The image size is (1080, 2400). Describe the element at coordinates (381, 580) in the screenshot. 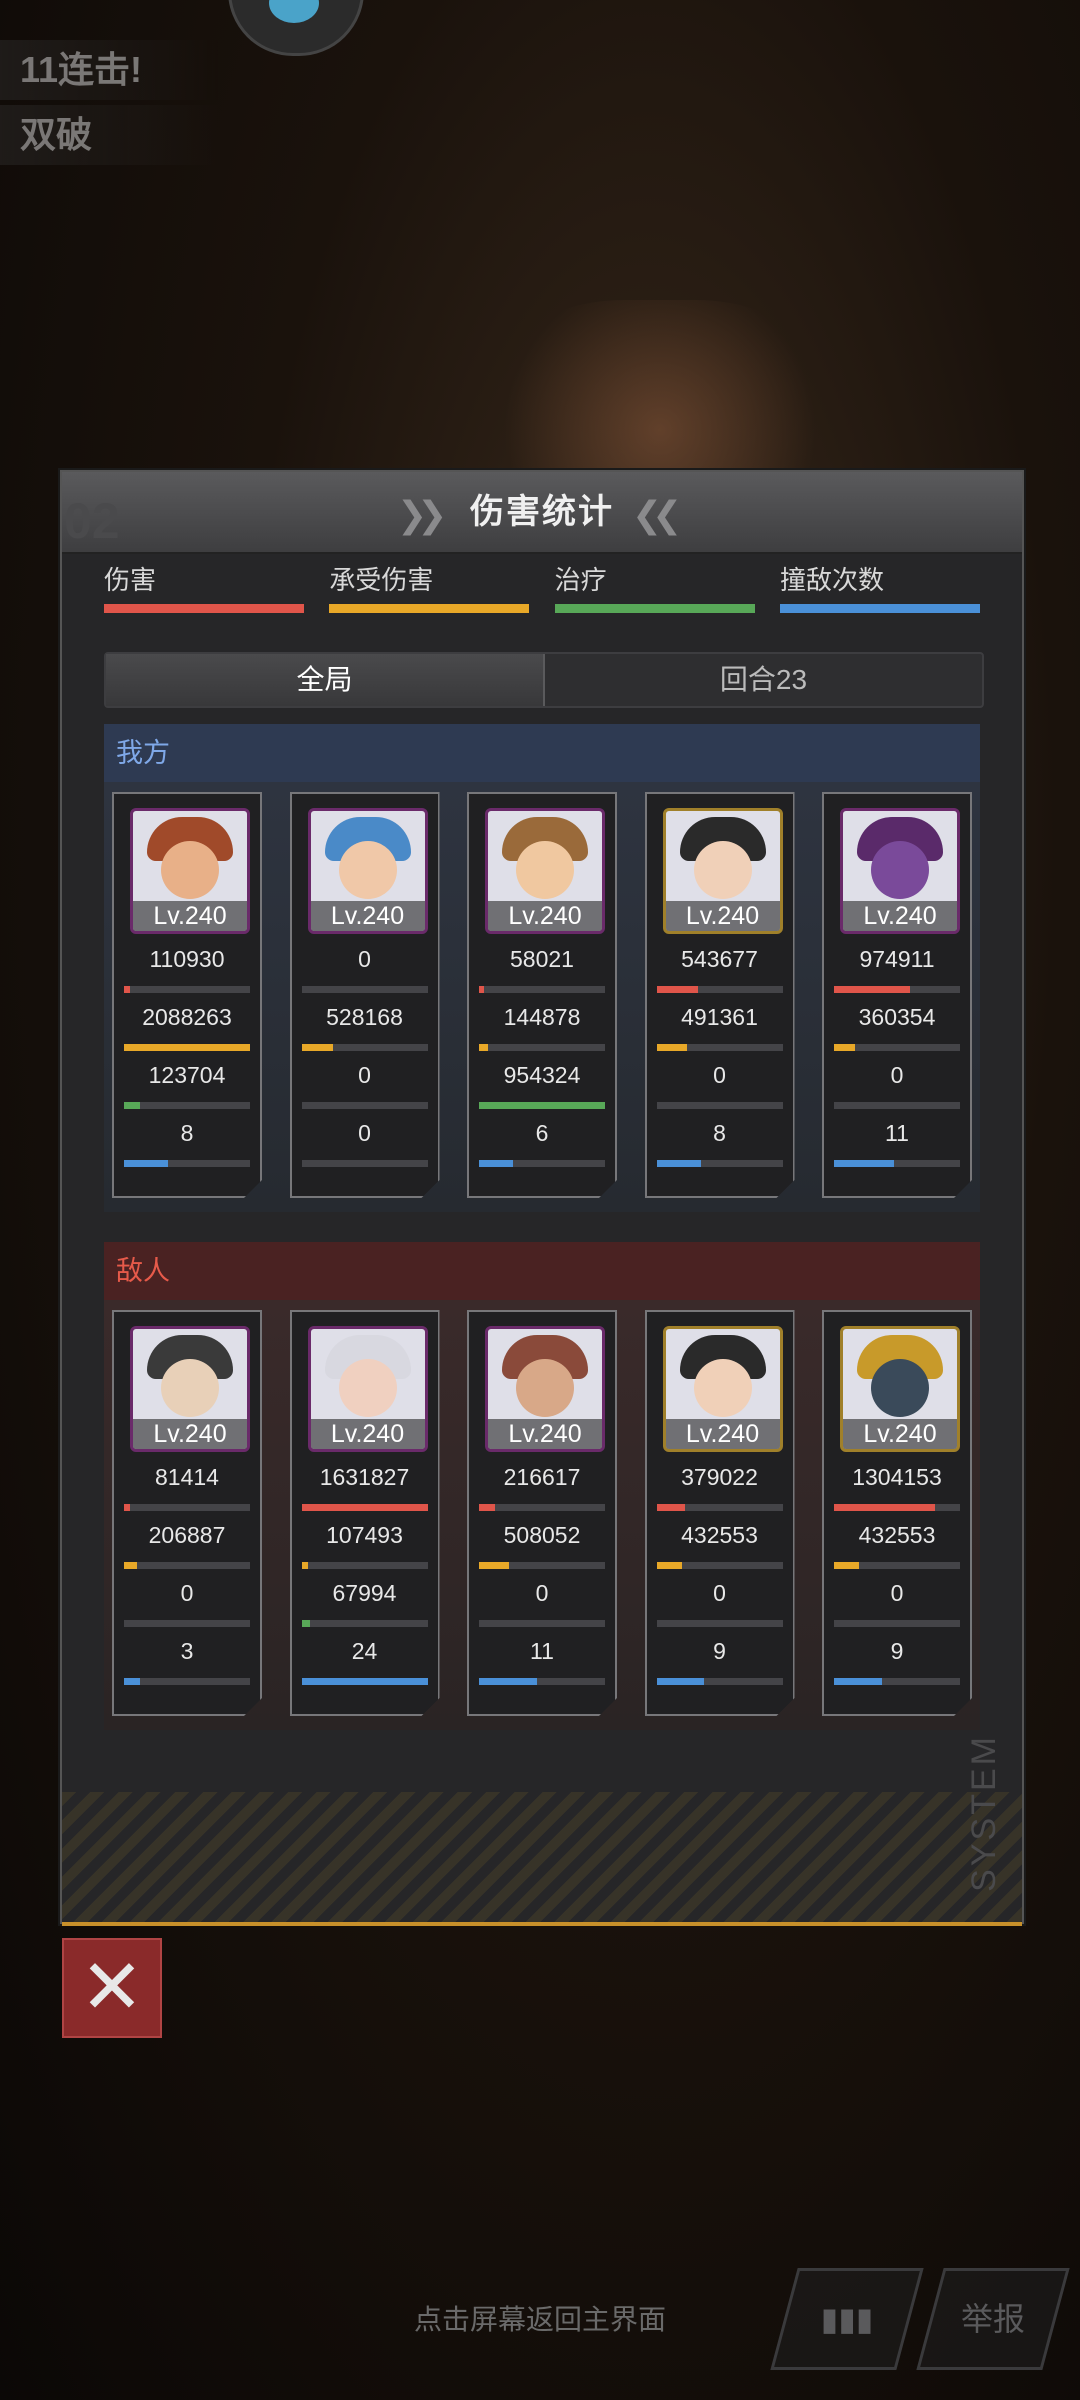

I see `legend-label: 承受伤害` at that location.